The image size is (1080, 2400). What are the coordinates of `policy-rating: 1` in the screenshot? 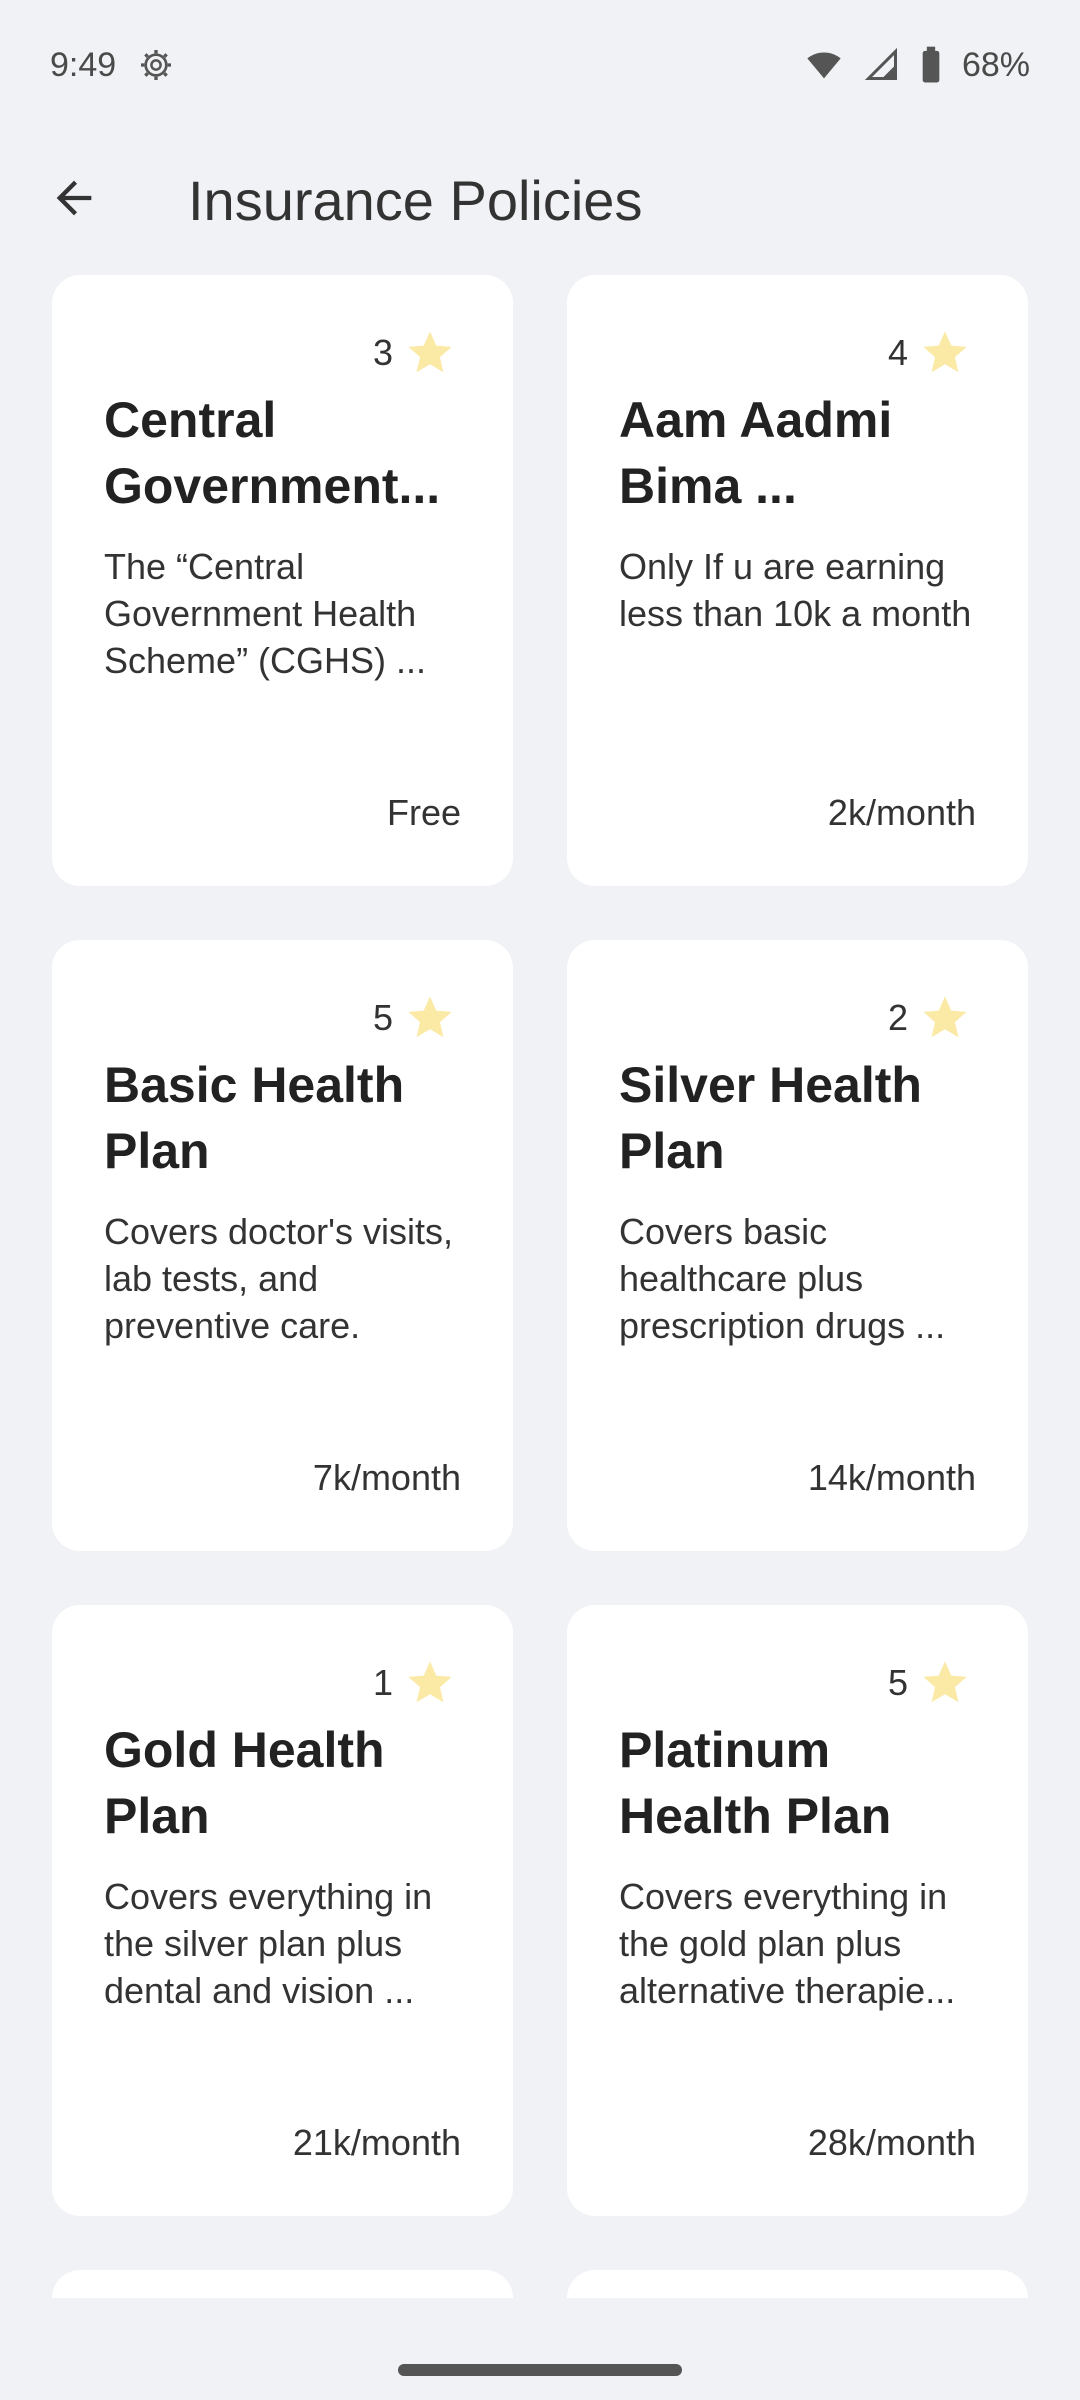 It's located at (415, 1683).